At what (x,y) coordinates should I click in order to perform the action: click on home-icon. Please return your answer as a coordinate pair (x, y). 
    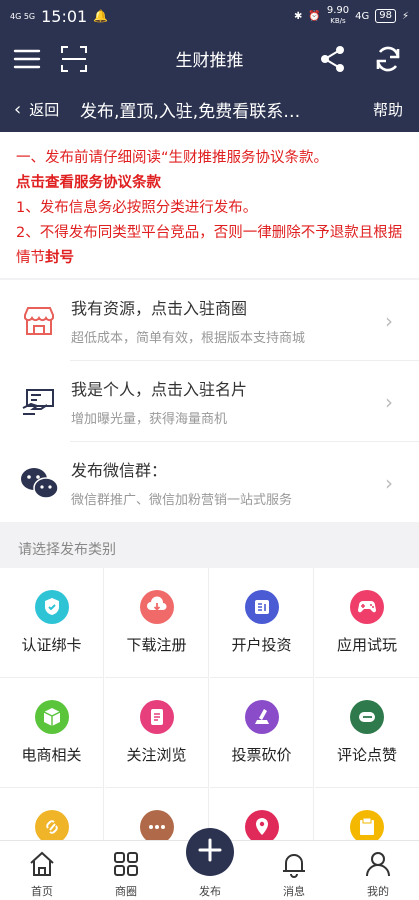
    Looking at the image, I should click on (42, 864).